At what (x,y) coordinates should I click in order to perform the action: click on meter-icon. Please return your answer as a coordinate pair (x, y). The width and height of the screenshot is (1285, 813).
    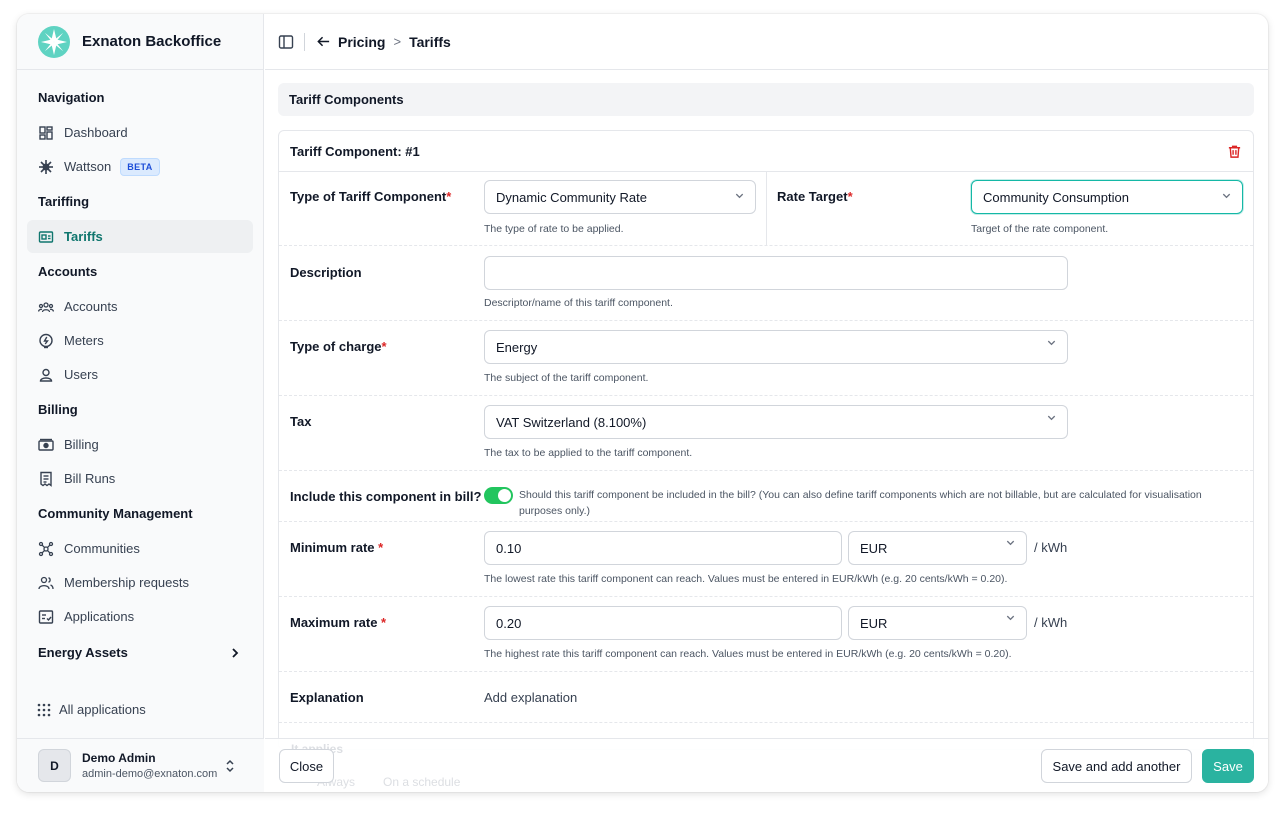
    Looking at the image, I should click on (46, 340).